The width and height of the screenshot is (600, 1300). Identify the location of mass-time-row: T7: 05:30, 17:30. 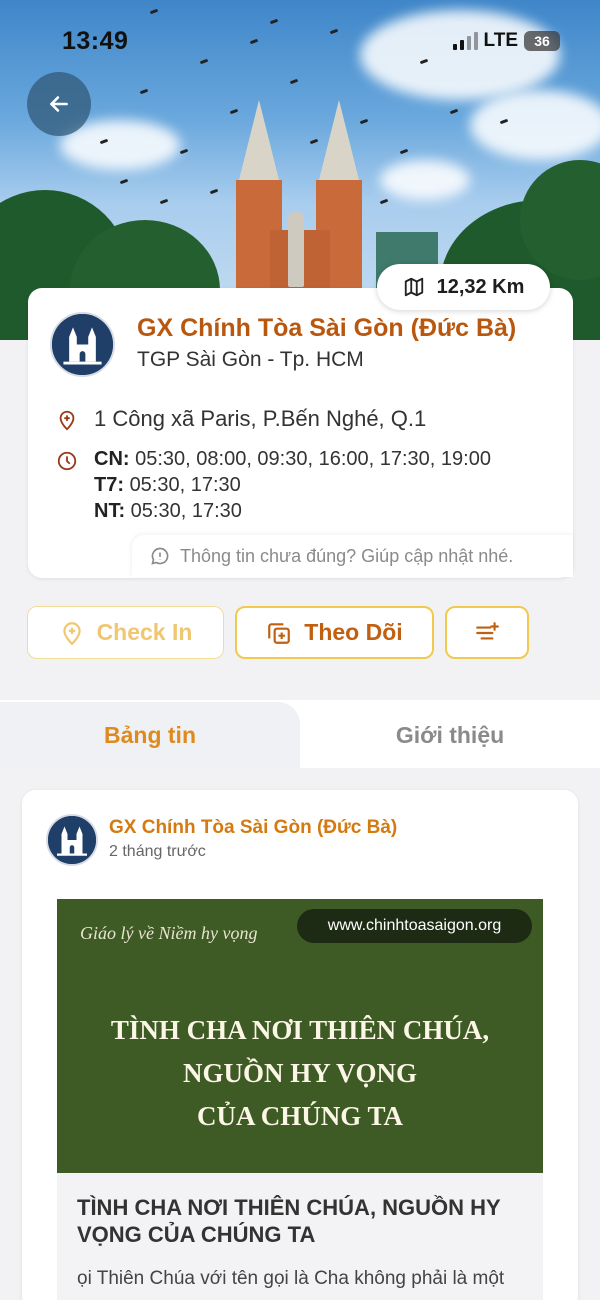
(167, 485).